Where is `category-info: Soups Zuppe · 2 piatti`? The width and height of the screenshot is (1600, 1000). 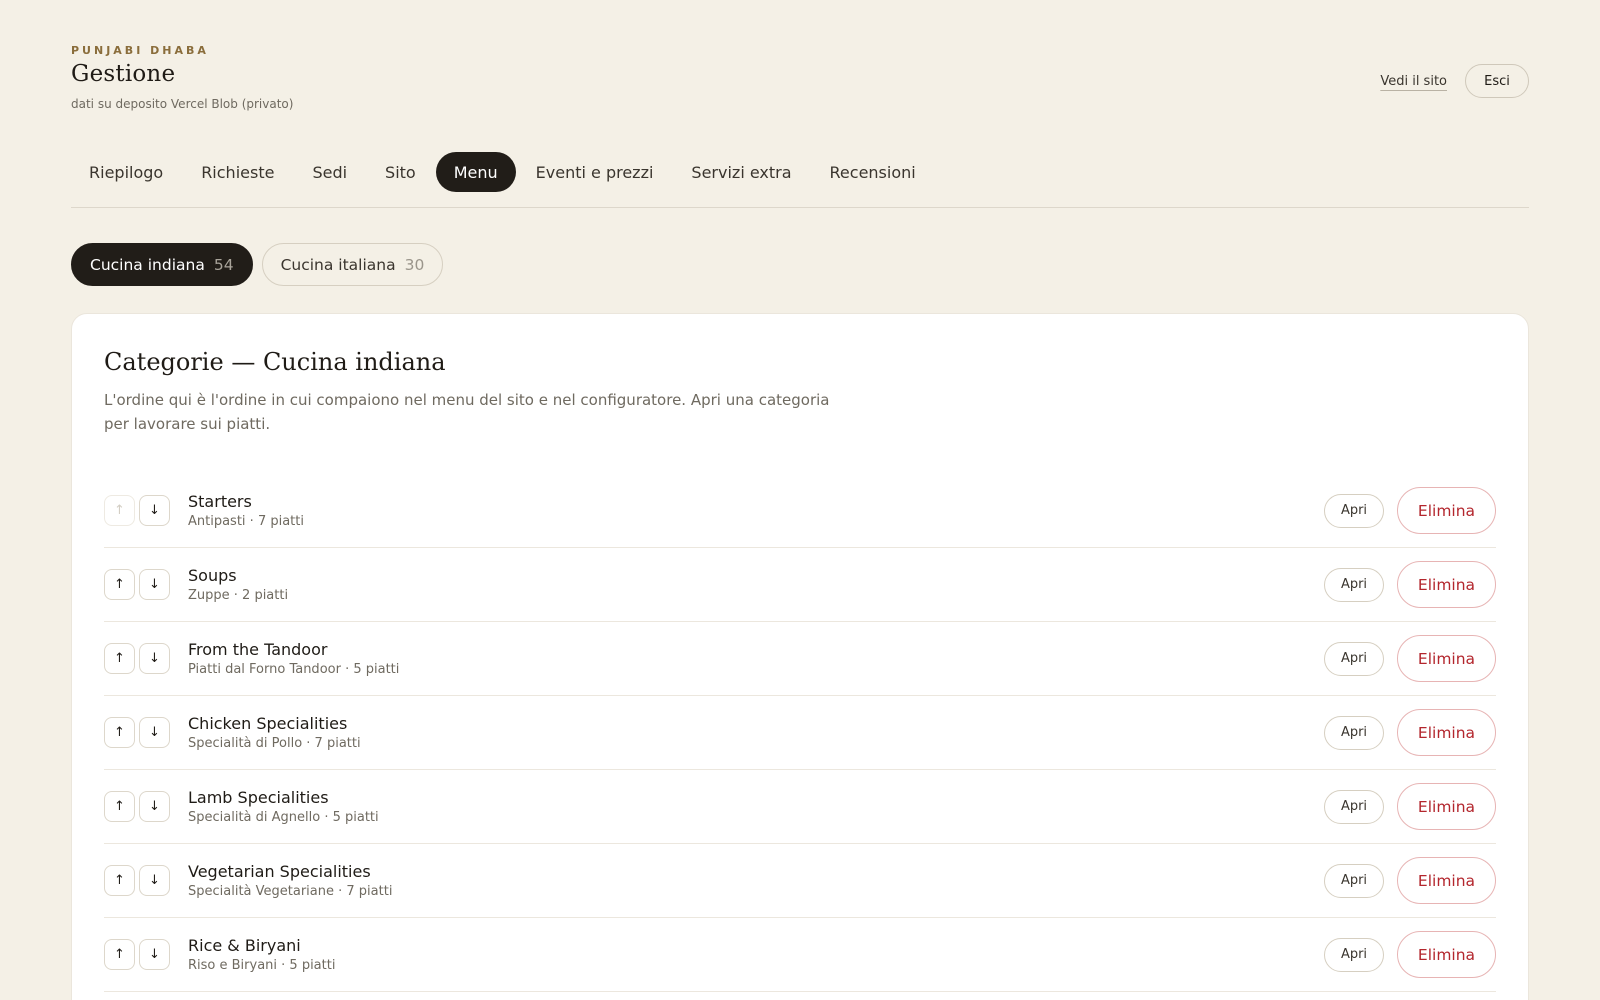
category-info: Soups Zuppe · 2 piatti is located at coordinates (756, 584).